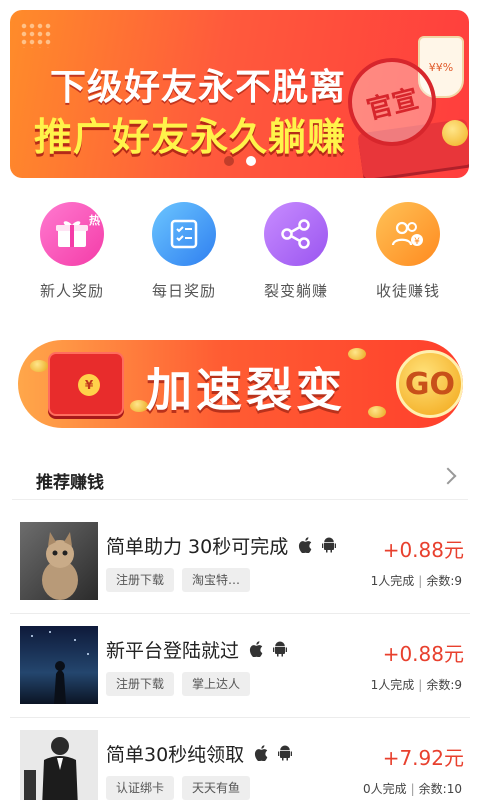 This screenshot has width=480, height=800. I want to click on accelerate-fission-banner: ¥ 加速裂变 GO, so click(240, 384).